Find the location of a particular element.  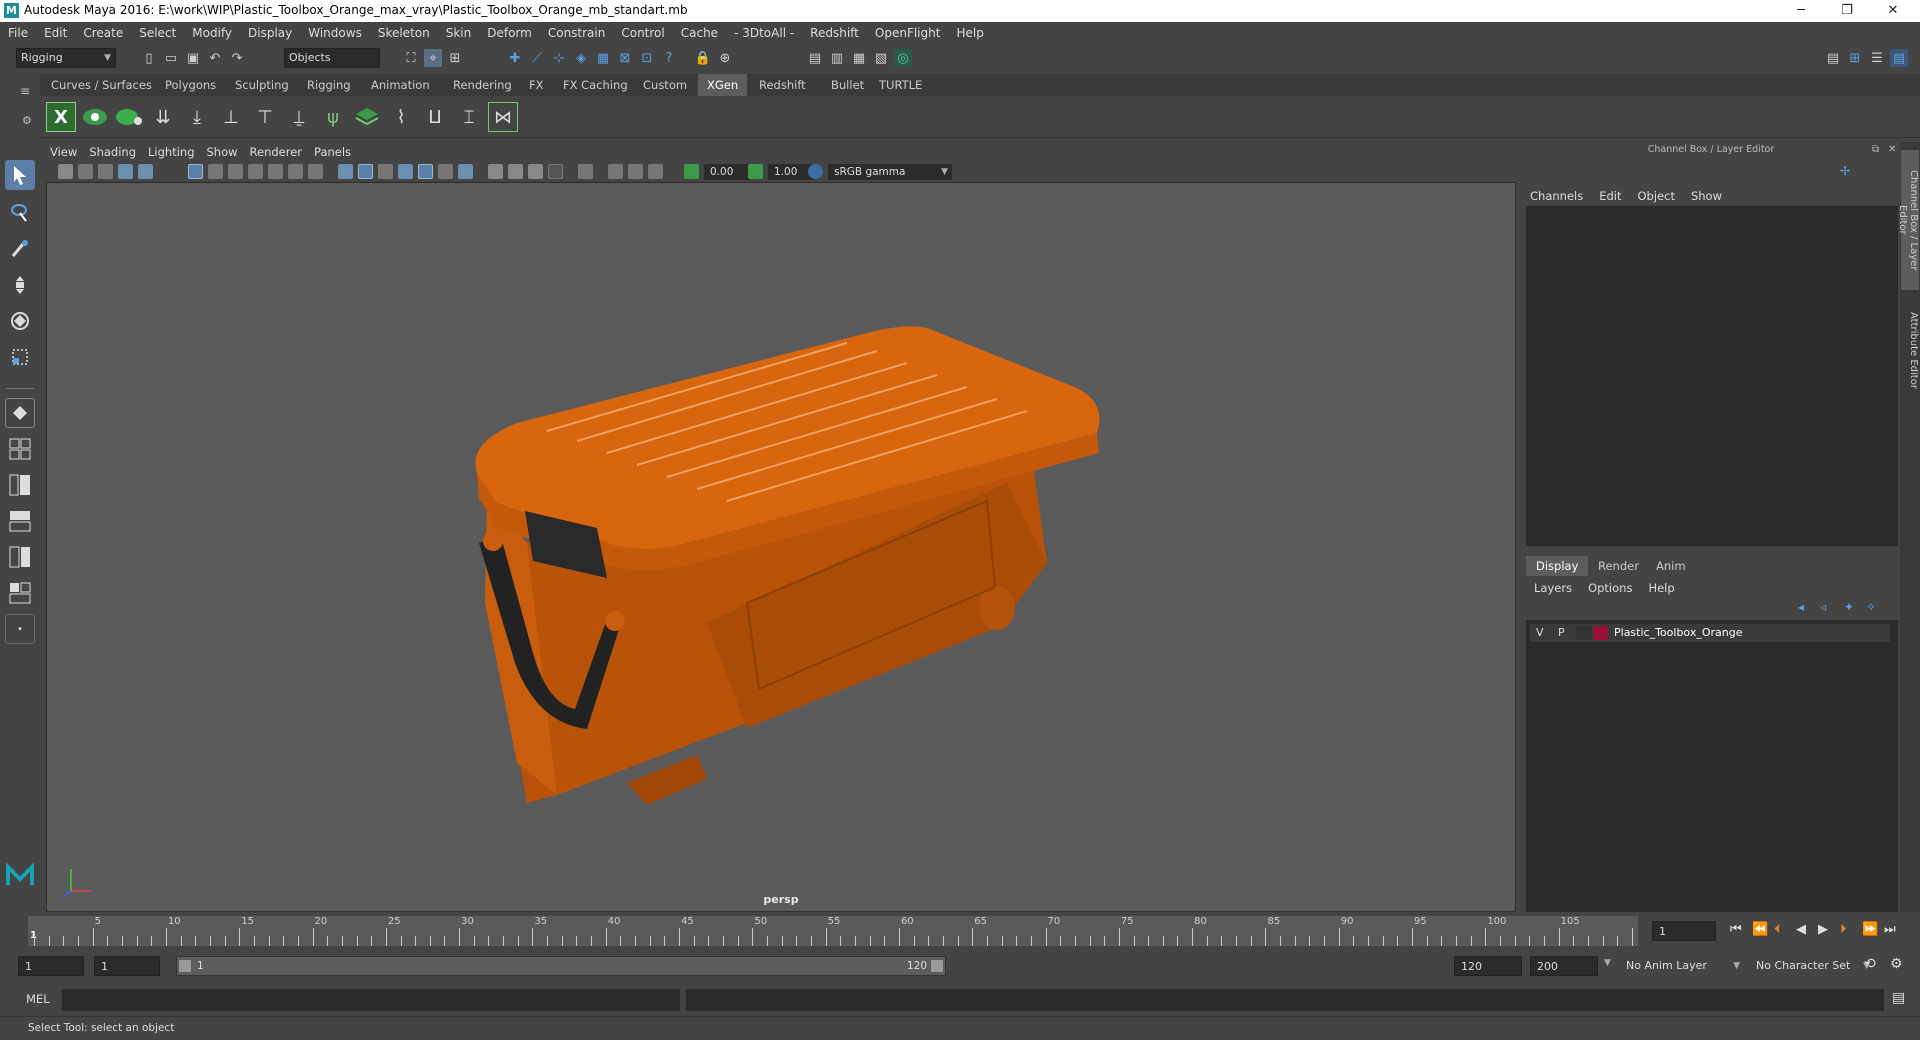

safe-title-icon is located at coordinates (315, 171).